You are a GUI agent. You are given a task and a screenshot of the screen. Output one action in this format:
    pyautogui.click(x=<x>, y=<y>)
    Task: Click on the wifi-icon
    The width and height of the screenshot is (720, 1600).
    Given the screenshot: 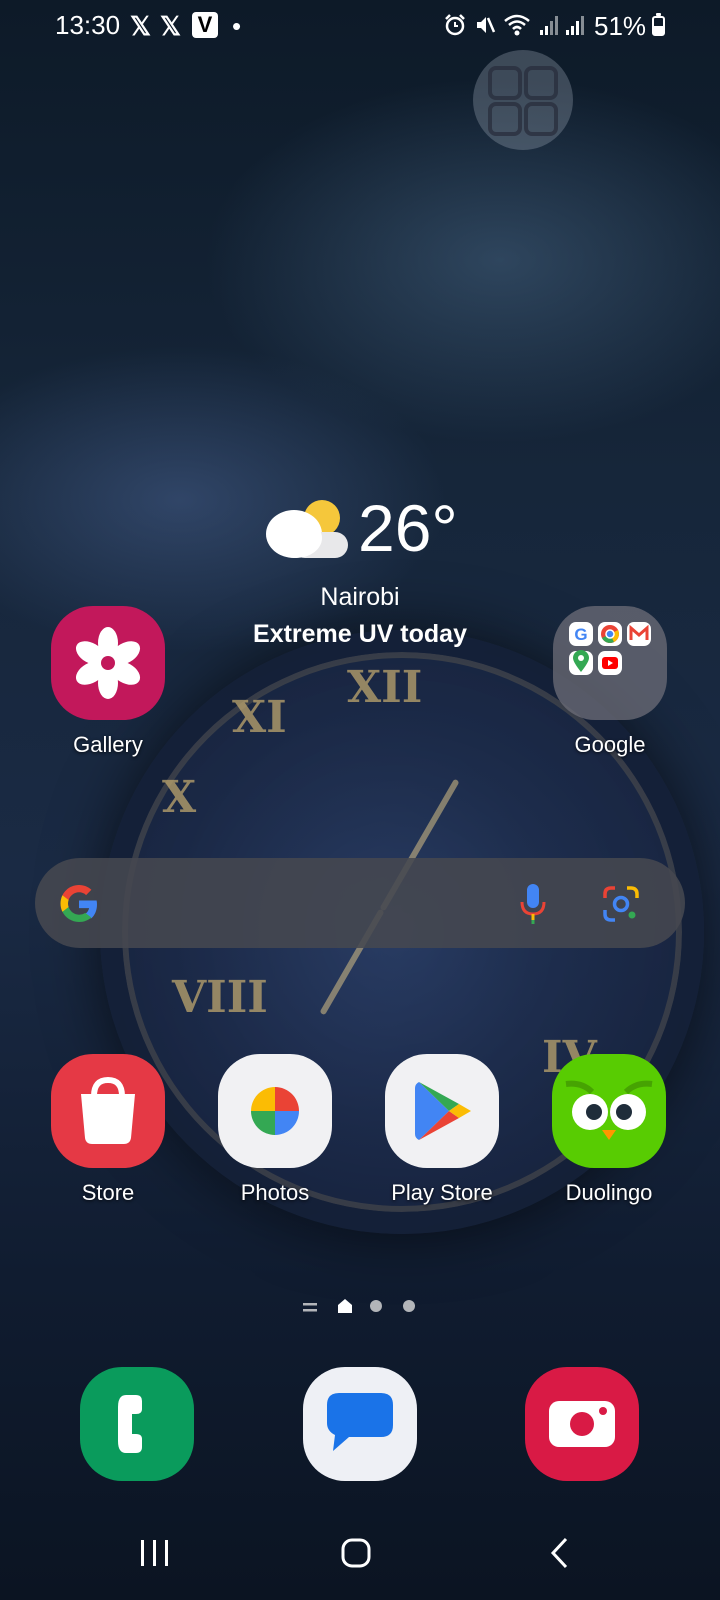 What is the action you would take?
    pyautogui.click(x=517, y=25)
    